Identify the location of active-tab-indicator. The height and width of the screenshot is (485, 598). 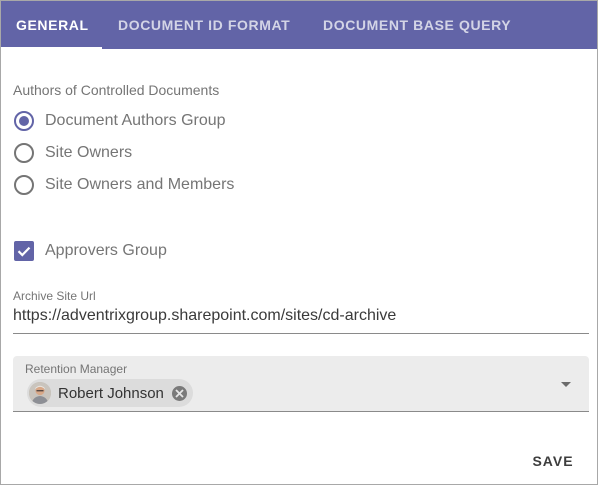
(51, 48).